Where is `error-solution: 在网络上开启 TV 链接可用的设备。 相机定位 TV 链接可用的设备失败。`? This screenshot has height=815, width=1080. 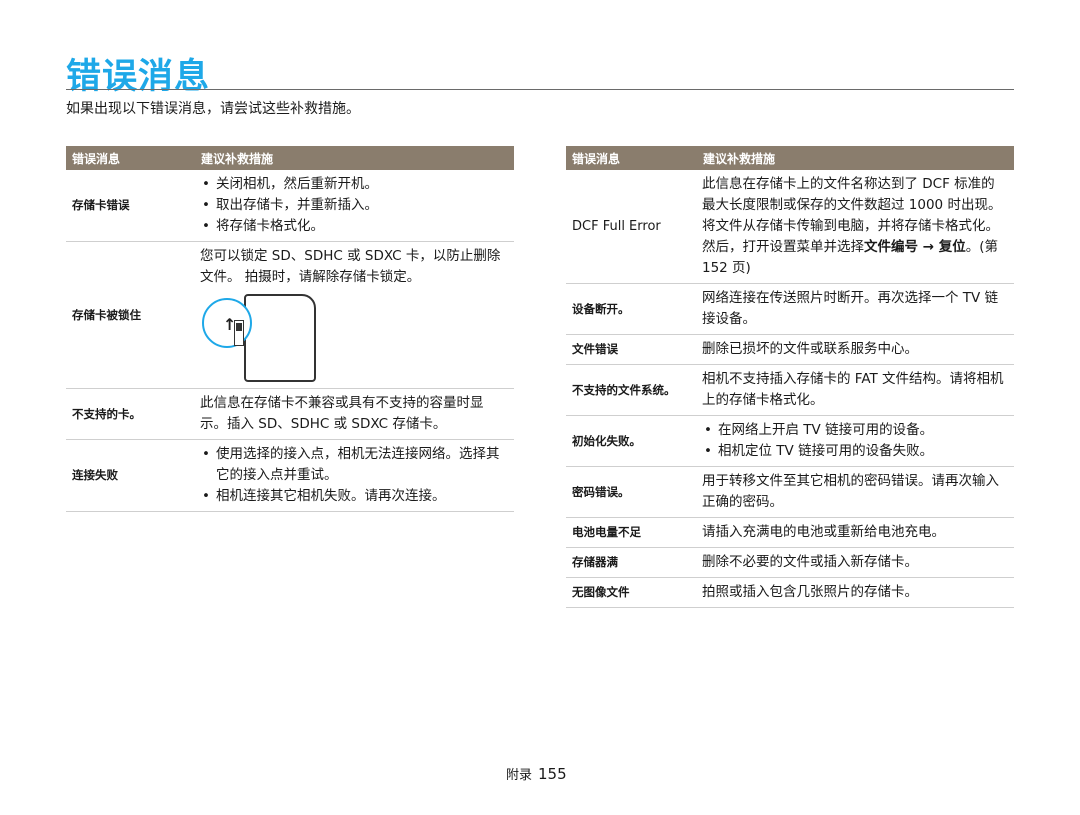
error-solution: 在网络上开启 TV 链接可用的设备。 相机定位 TV 链接可用的设备失败。 is located at coordinates (855, 441).